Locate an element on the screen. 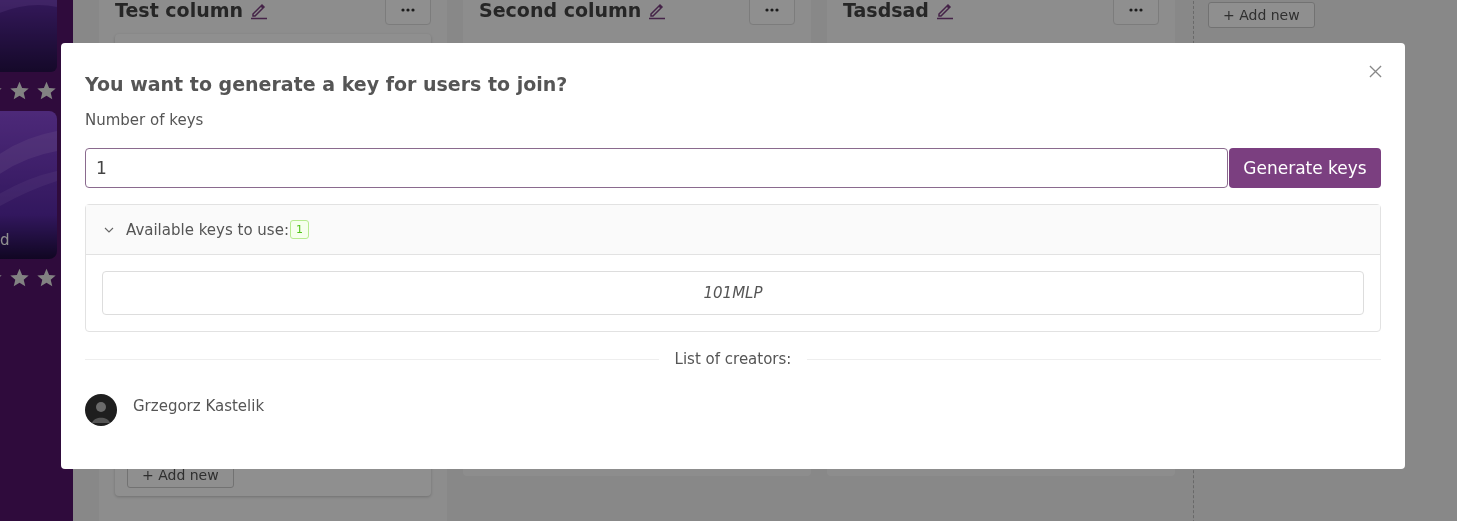 The width and height of the screenshot is (1457, 521). card-title: d is located at coordinates (5, 240).